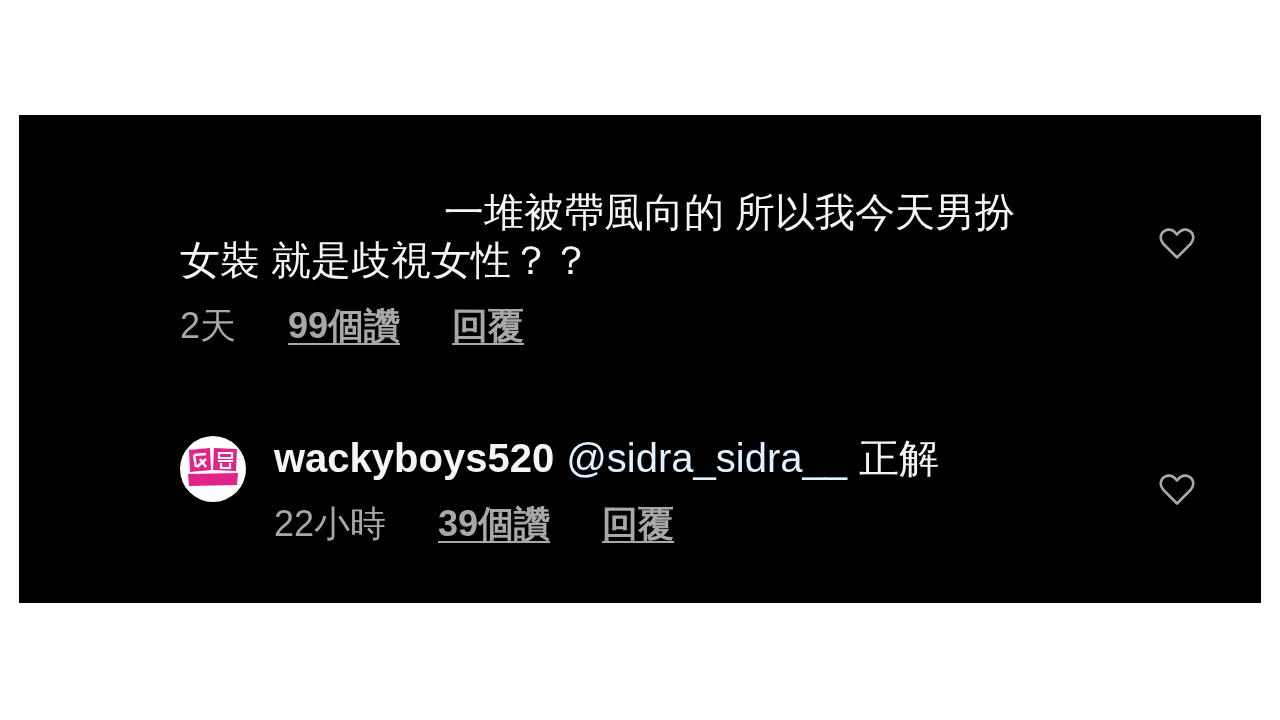 The height and width of the screenshot is (720, 1280). What do you see at coordinates (706, 458) in the screenshot?
I see `mention-link: @sidra_sidra__` at bounding box center [706, 458].